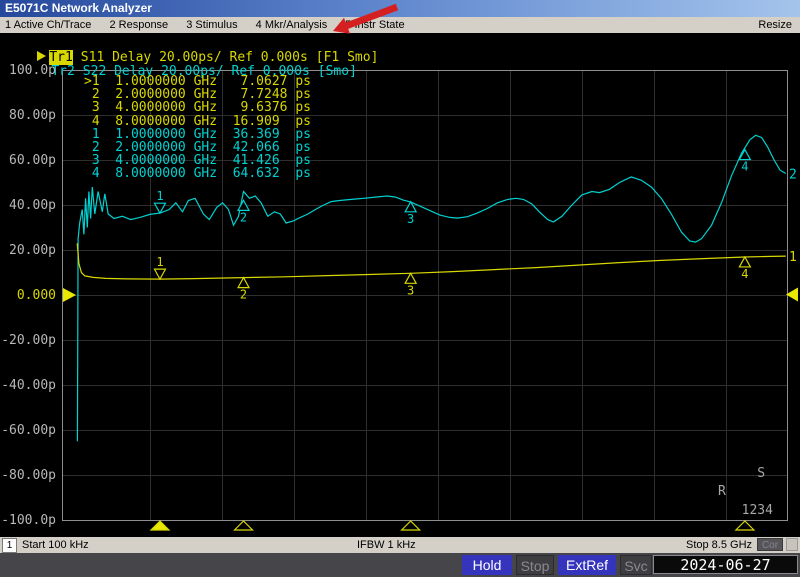 The image size is (800, 577). What do you see at coordinates (28, 340) in the screenshot?
I see `y-axis-tick: -20.00p` at bounding box center [28, 340].